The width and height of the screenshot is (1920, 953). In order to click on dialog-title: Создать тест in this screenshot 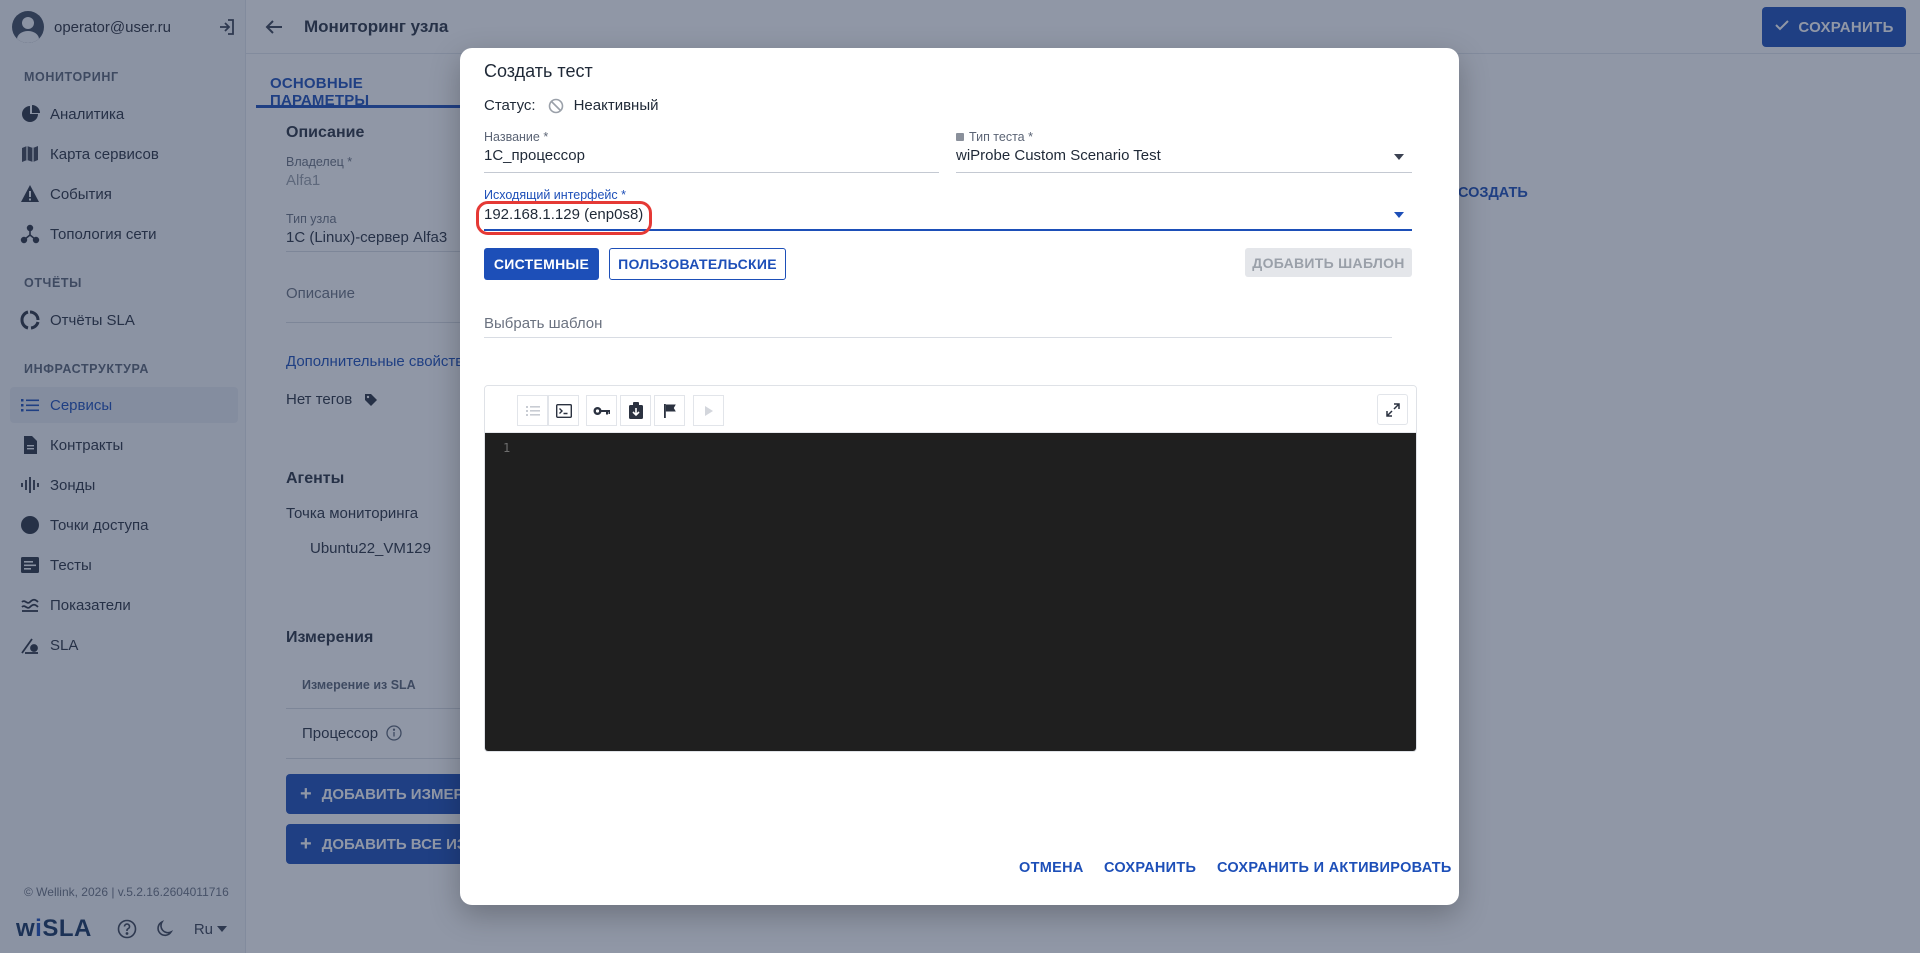, I will do `click(538, 71)`.